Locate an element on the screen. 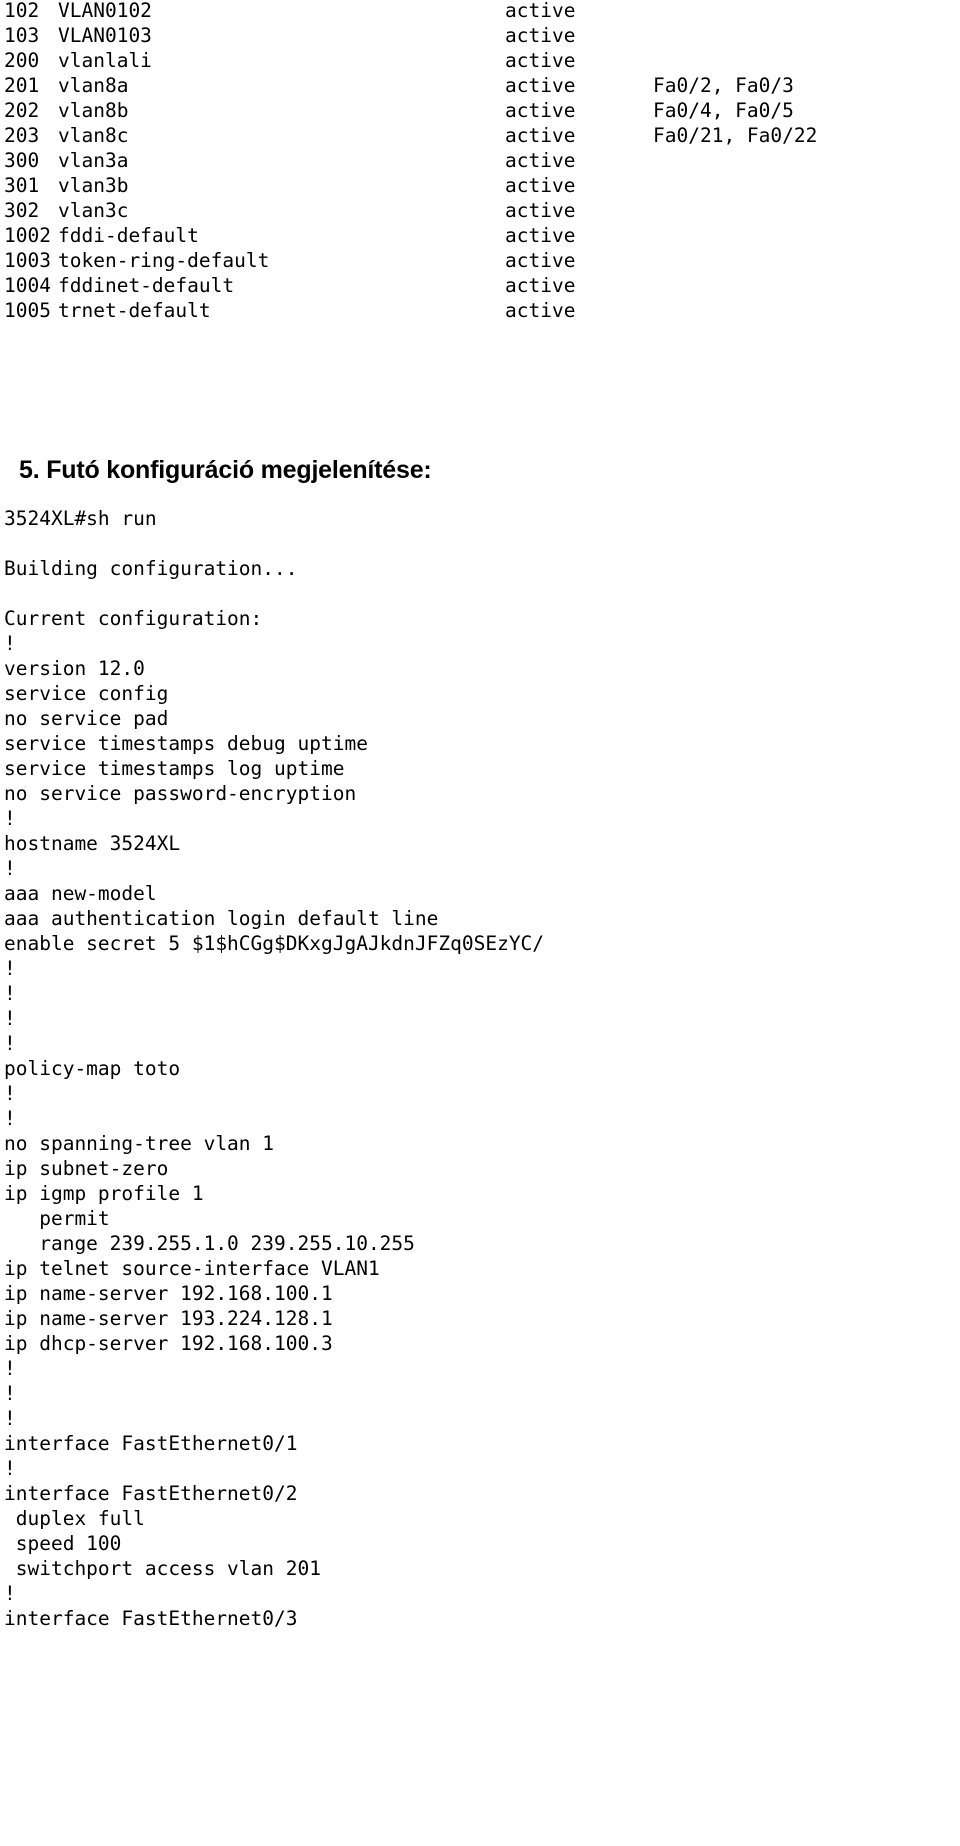  config-line: hostname 3524XL is located at coordinates (92, 843).